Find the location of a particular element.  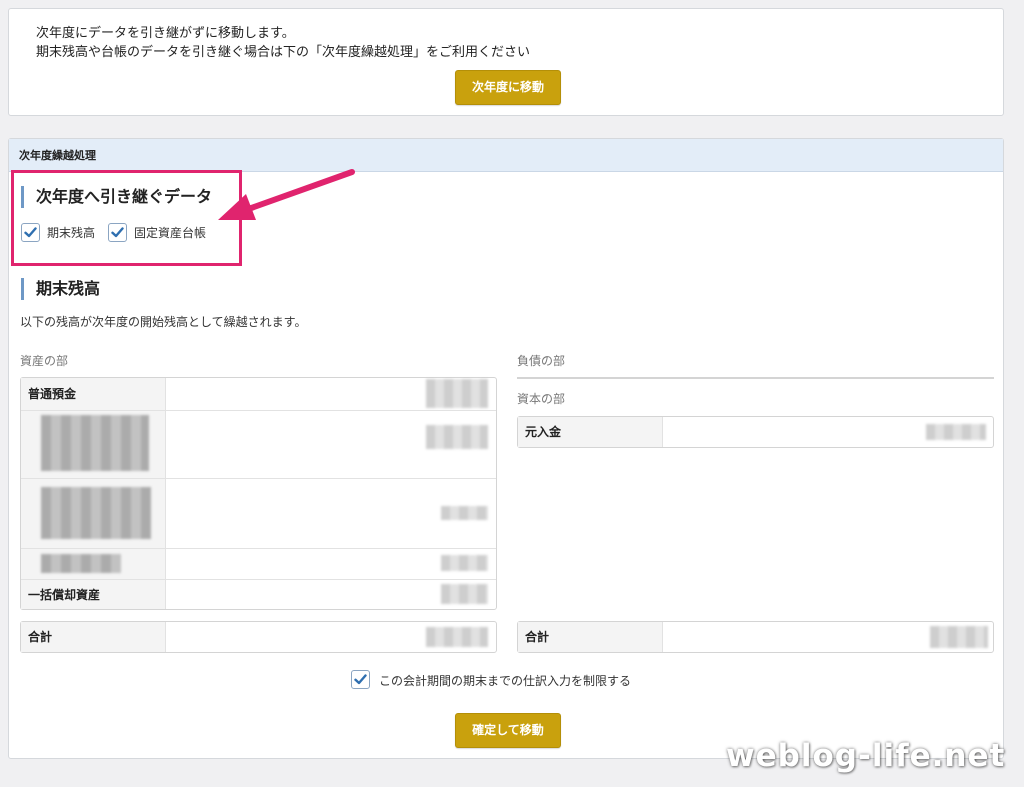

table-row: 一括償却資産 is located at coordinates (258, 594).